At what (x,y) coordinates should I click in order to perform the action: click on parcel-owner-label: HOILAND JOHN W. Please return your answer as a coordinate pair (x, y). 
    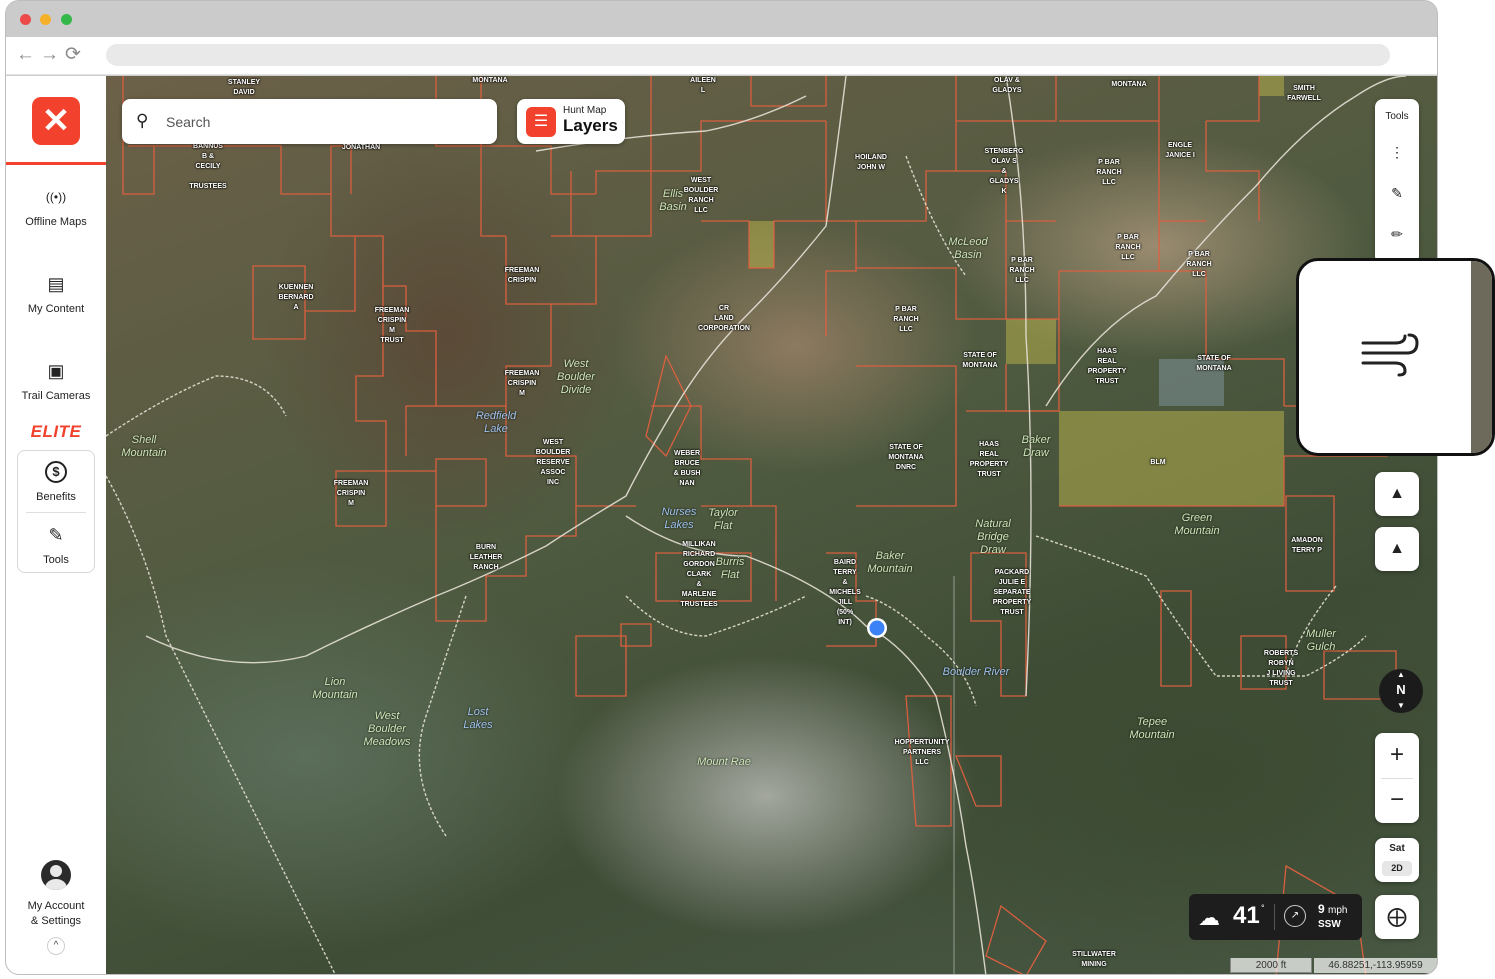
    Looking at the image, I should click on (871, 163).